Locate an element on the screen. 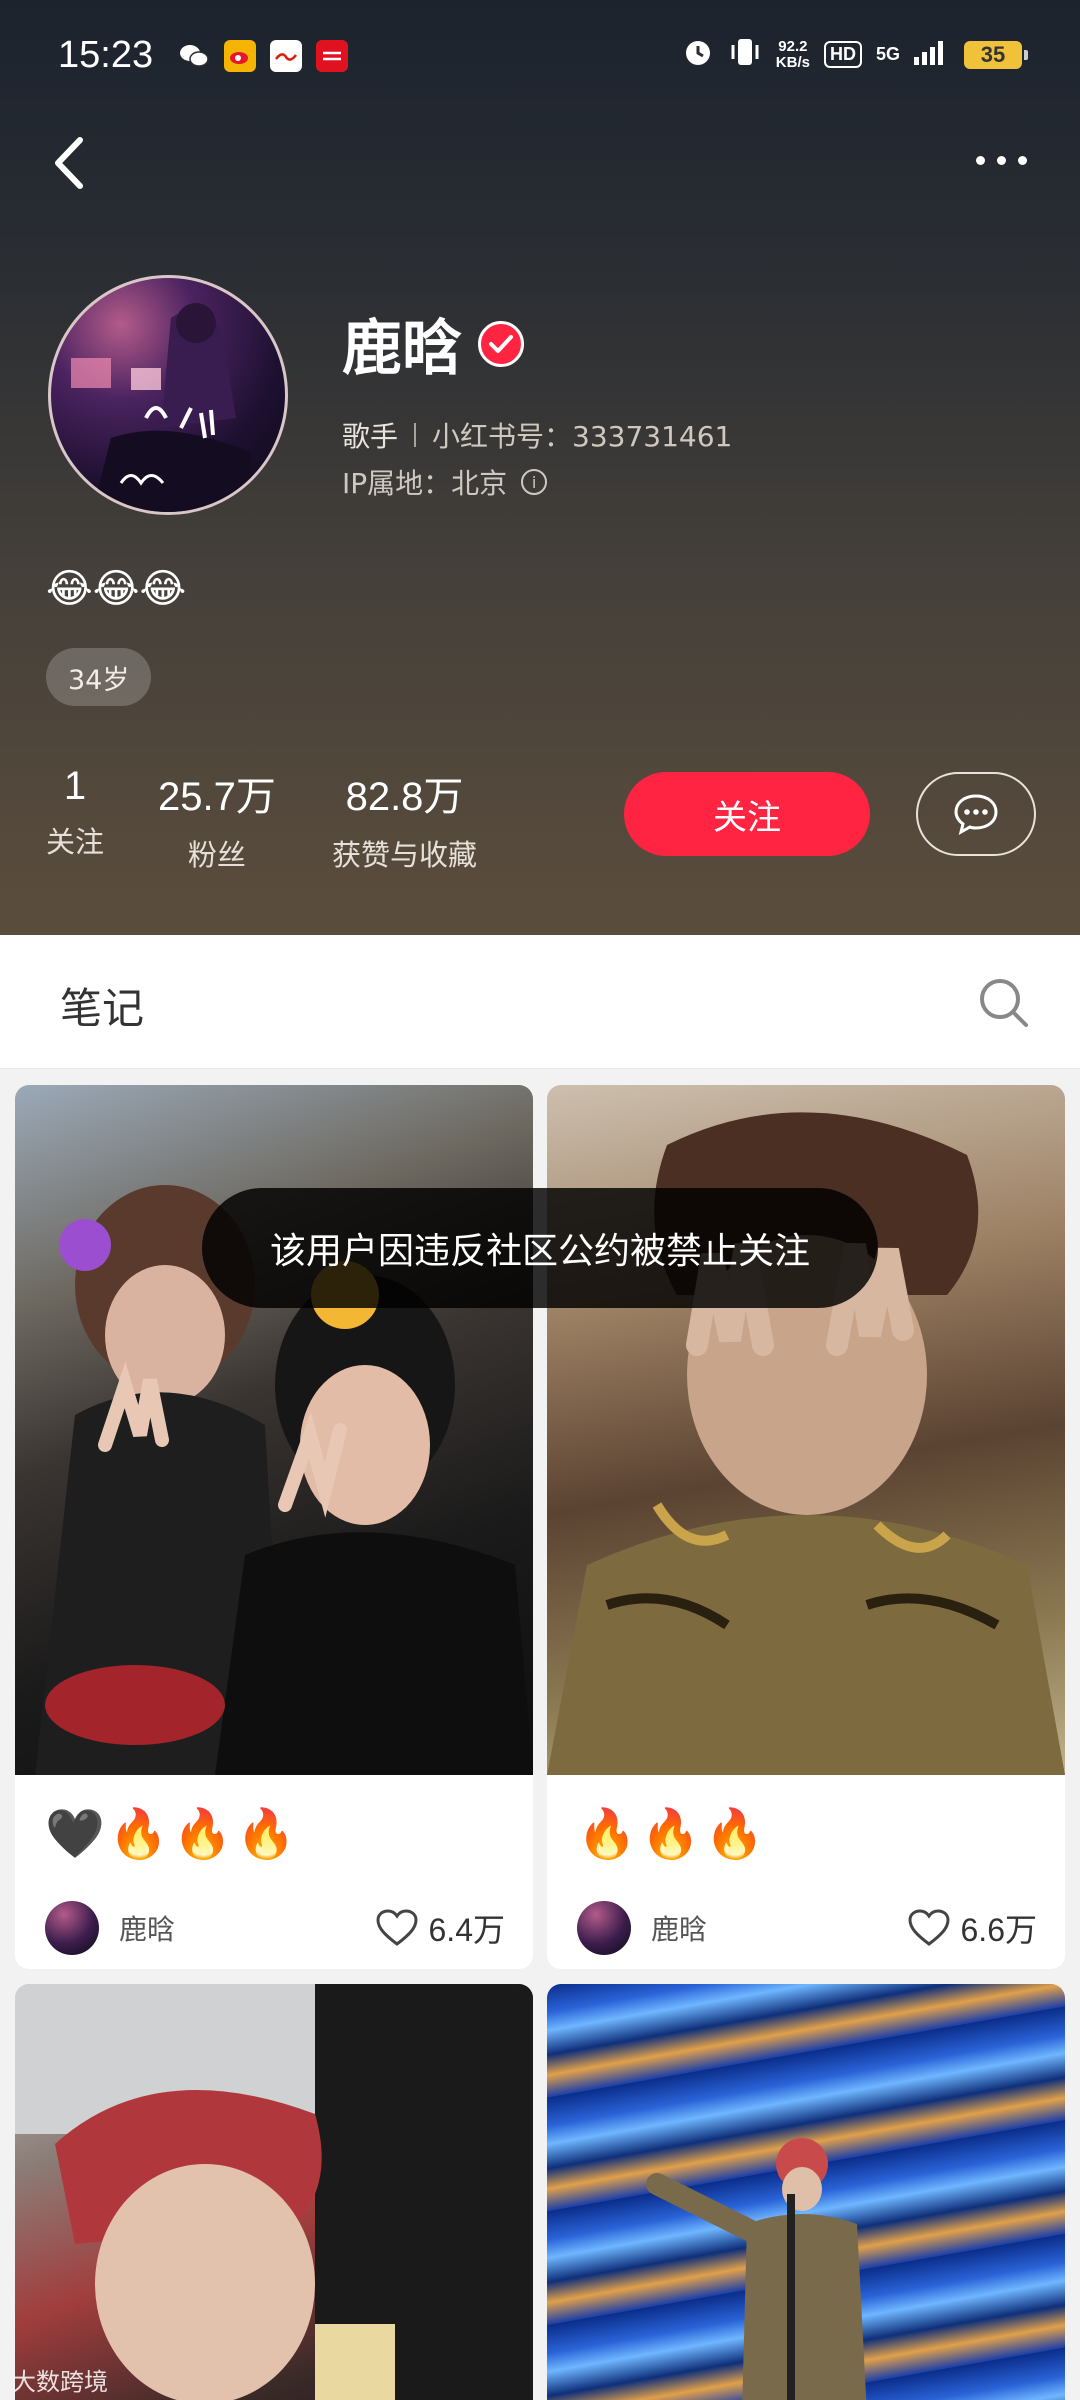 The height and width of the screenshot is (2400, 1080). tab-notes: 笔记 is located at coordinates (102, 1005).